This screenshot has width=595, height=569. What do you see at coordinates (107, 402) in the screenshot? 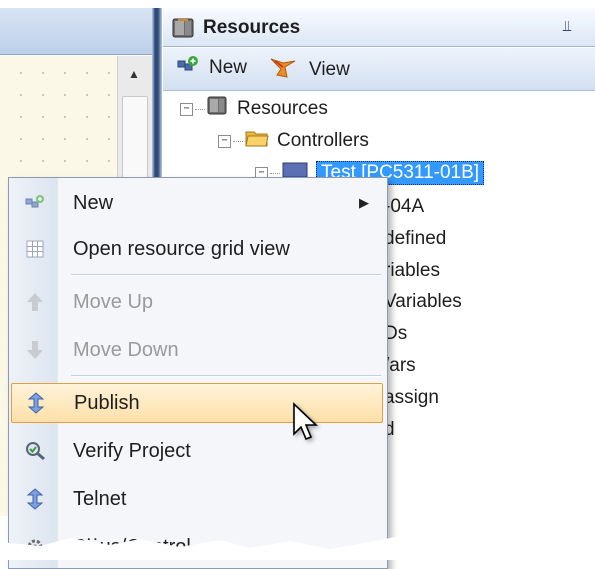
I see `menu-label-publish: Publish` at bounding box center [107, 402].